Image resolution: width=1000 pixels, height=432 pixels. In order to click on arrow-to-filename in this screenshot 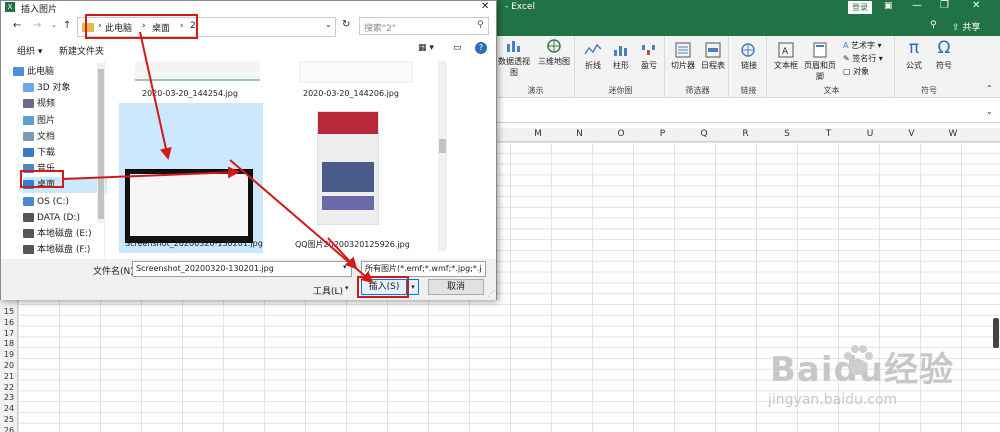, I will do `click(342, 253)`.